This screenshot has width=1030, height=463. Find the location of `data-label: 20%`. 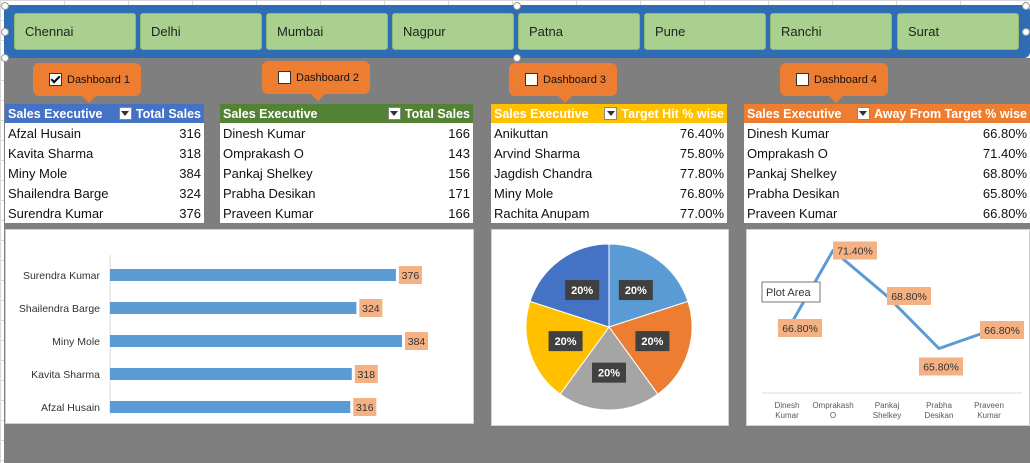

data-label: 20% is located at coordinates (609, 374).